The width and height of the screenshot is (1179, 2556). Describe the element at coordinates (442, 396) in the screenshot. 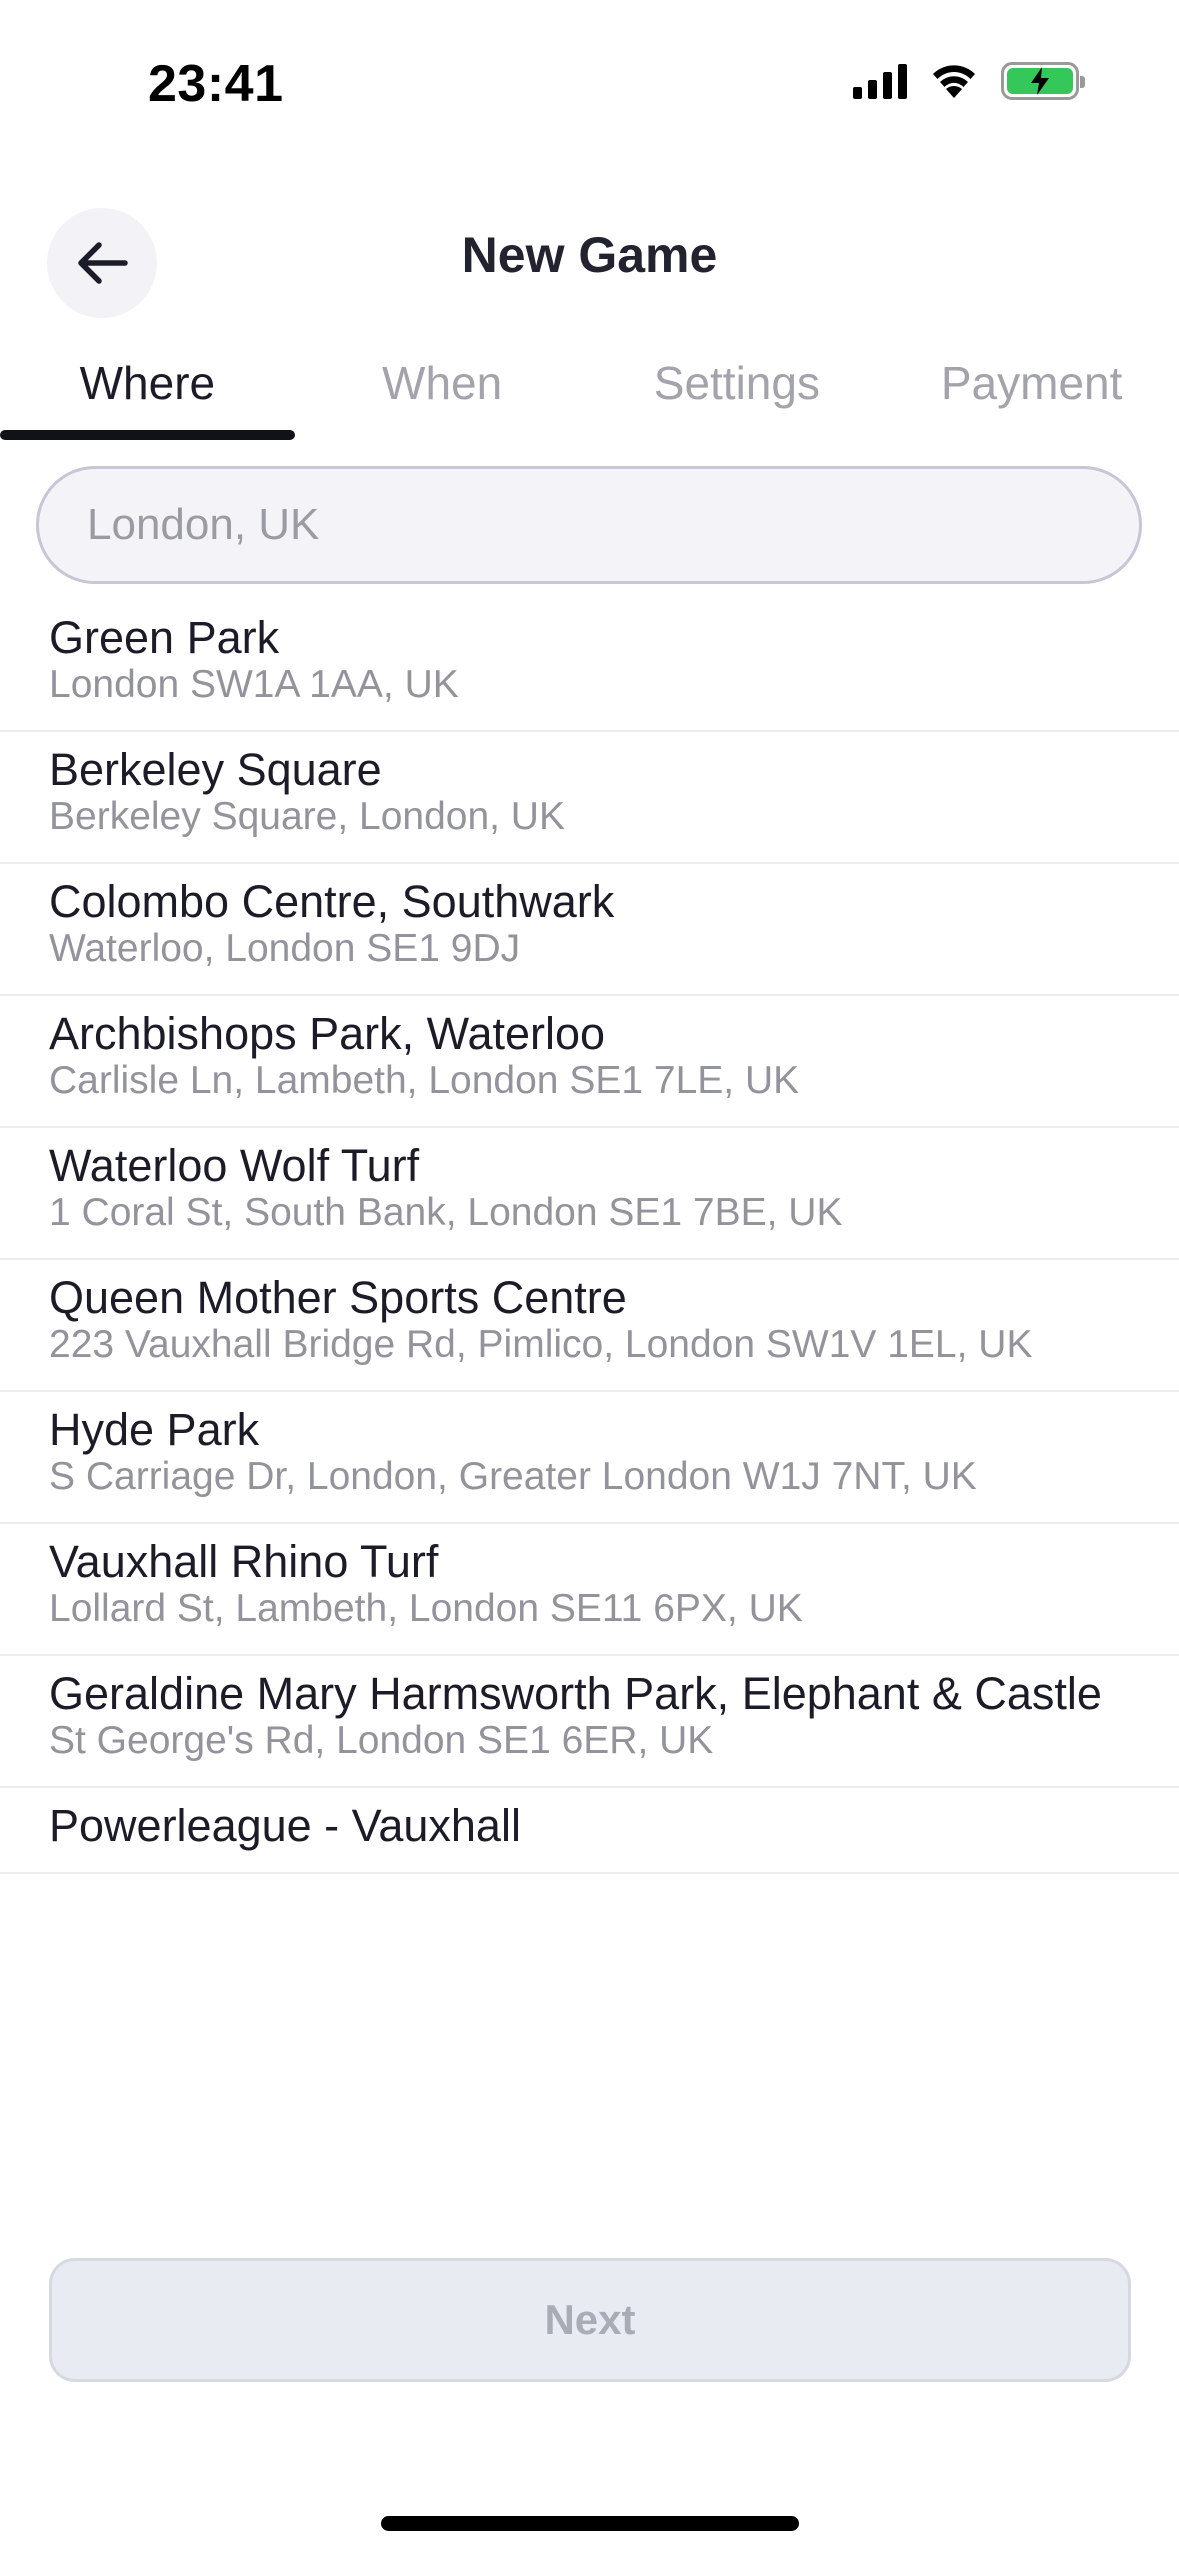

I see `tab-when: When` at that location.